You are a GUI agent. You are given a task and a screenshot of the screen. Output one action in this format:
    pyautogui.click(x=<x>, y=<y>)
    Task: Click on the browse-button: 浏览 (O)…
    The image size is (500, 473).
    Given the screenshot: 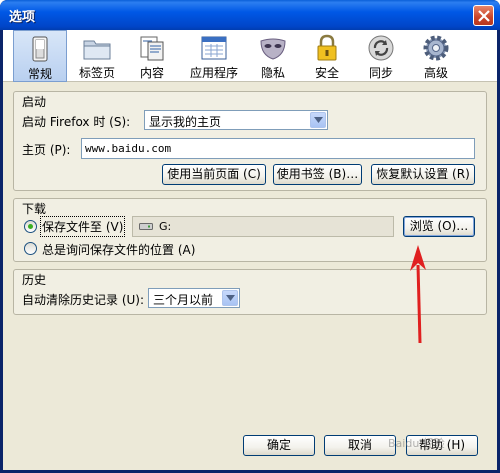 What is the action you would take?
    pyautogui.click(x=439, y=226)
    